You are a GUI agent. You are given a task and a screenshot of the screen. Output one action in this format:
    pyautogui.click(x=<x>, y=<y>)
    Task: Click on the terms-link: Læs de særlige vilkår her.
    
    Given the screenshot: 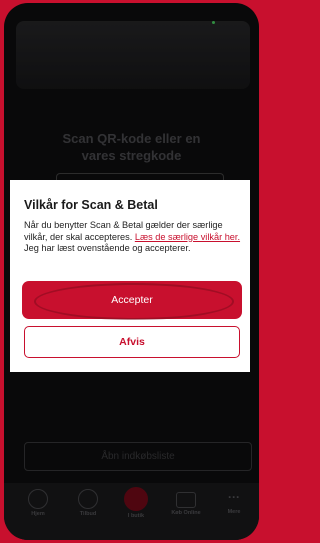 What is the action you would take?
    pyautogui.click(x=187, y=237)
    